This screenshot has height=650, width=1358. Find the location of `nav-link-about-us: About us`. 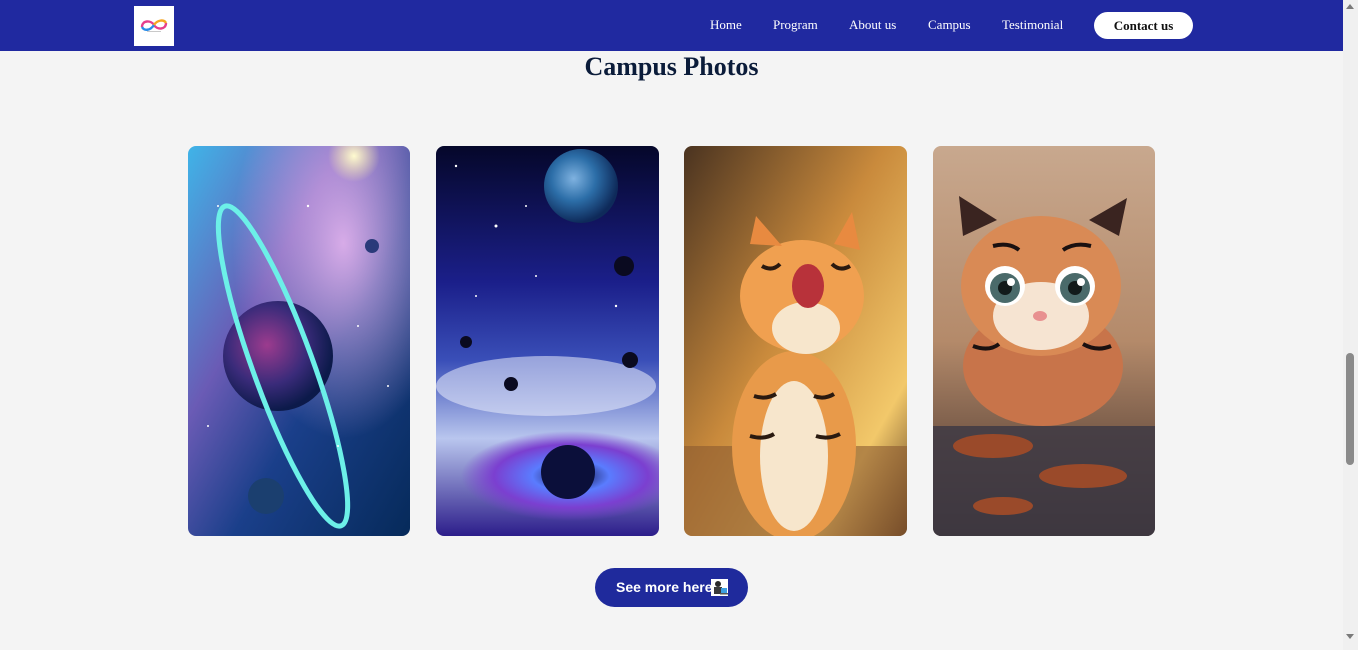

nav-link-about-us: About us is located at coordinates (872, 25).